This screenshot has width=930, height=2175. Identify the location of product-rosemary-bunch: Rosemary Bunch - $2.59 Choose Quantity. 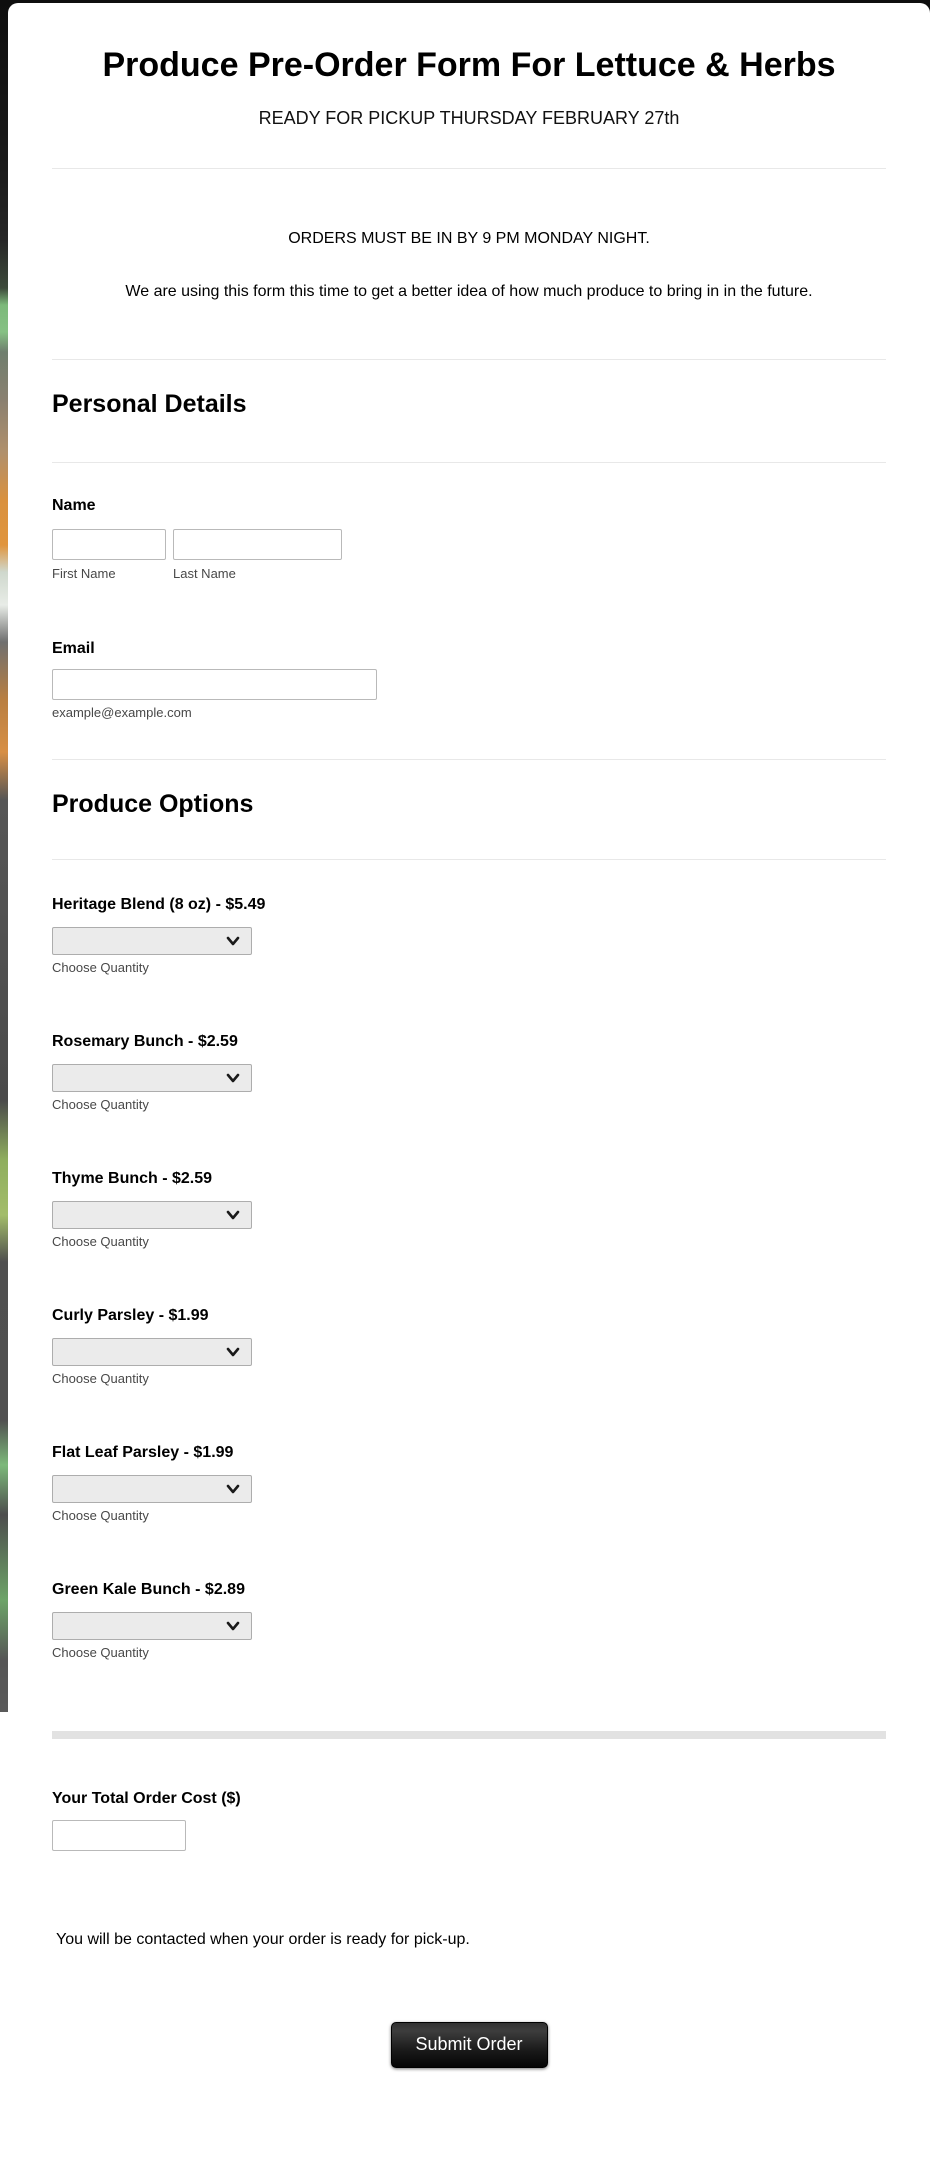
(469, 1073).